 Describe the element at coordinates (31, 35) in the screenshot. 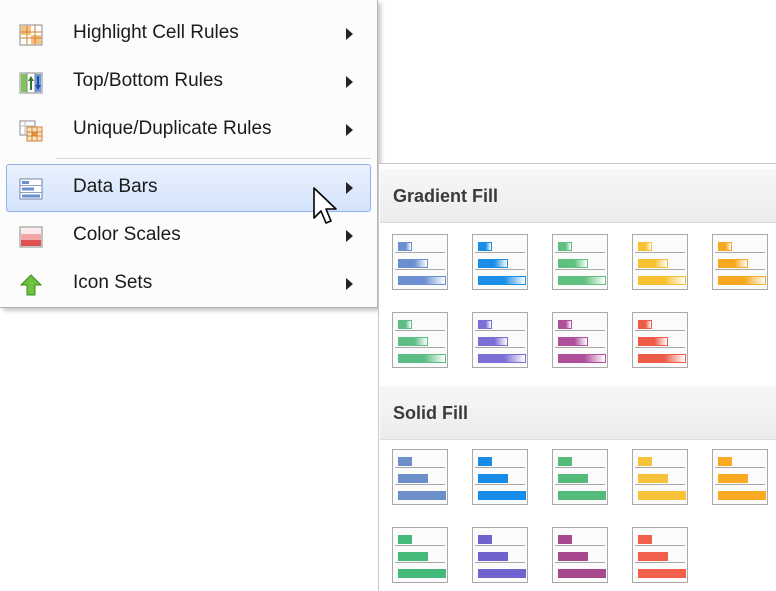

I see `highlight-cell-rules-icon` at that location.